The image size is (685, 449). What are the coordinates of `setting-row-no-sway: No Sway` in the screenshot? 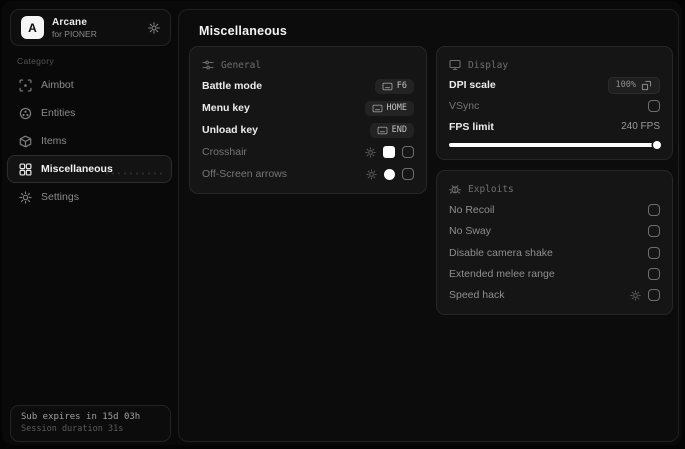 It's located at (554, 230).